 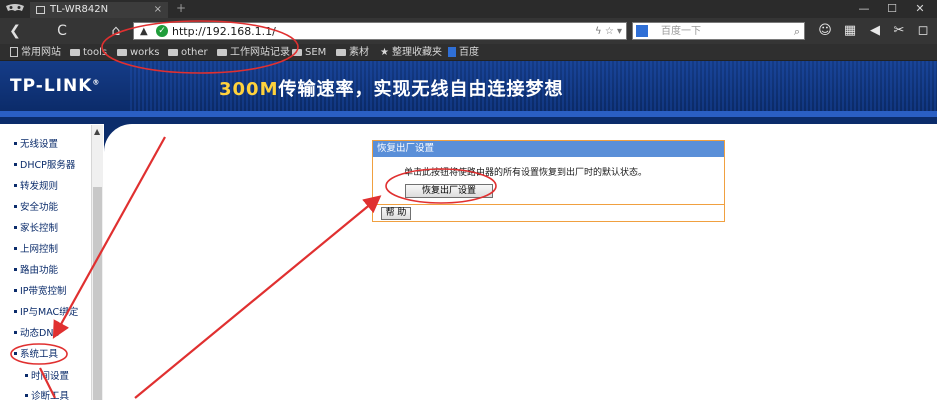 What do you see at coordinates (36, 144) in the screenshot?
I see `nav-item-wireless: 无线设置` at bounding box center [36, 144].